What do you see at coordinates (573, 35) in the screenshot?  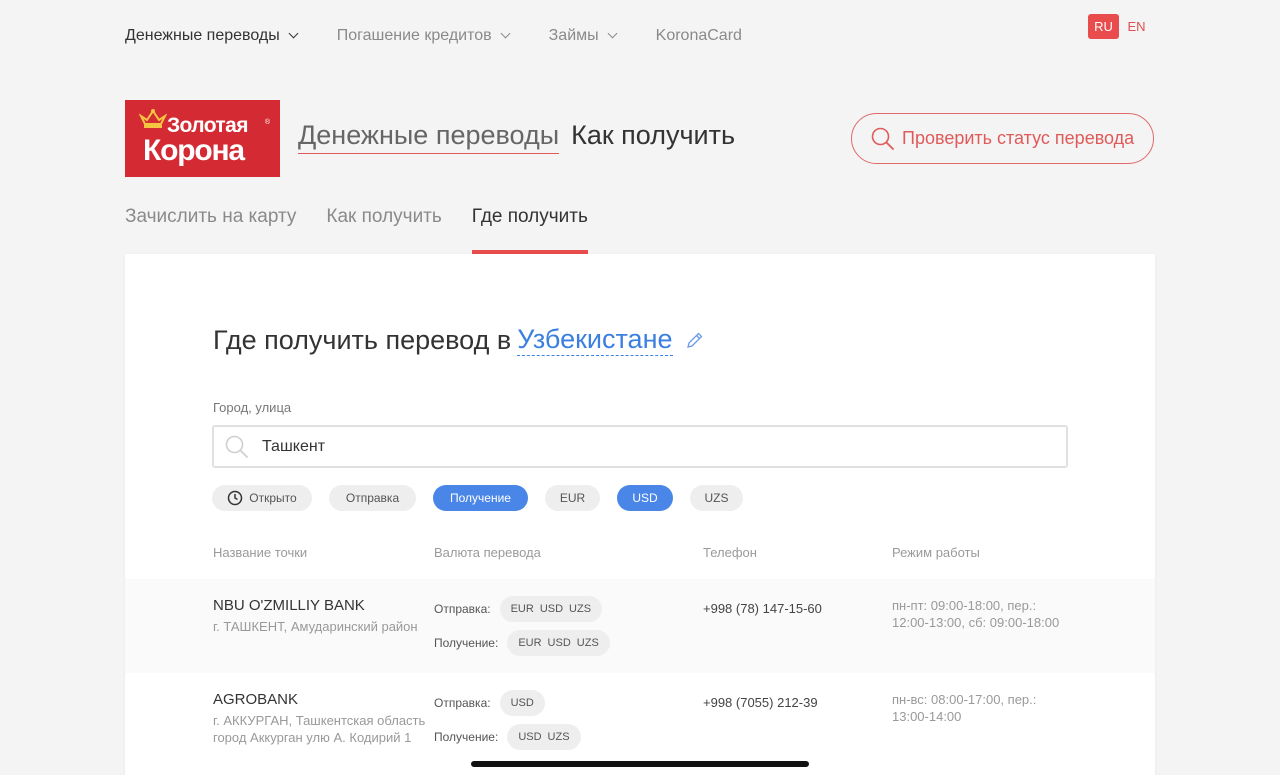 I see `nav-label: Займы` at bounding box center [573, 35].